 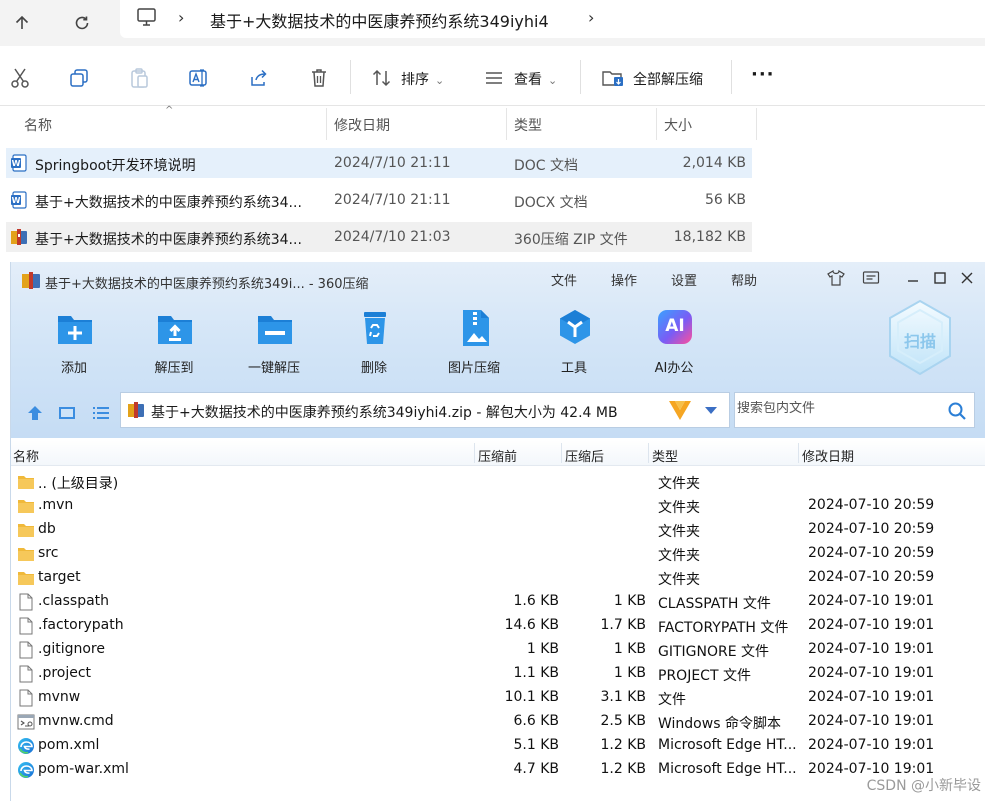 I want to click on extract-all-button: 全部解压缩, so click(x=668, y=79).